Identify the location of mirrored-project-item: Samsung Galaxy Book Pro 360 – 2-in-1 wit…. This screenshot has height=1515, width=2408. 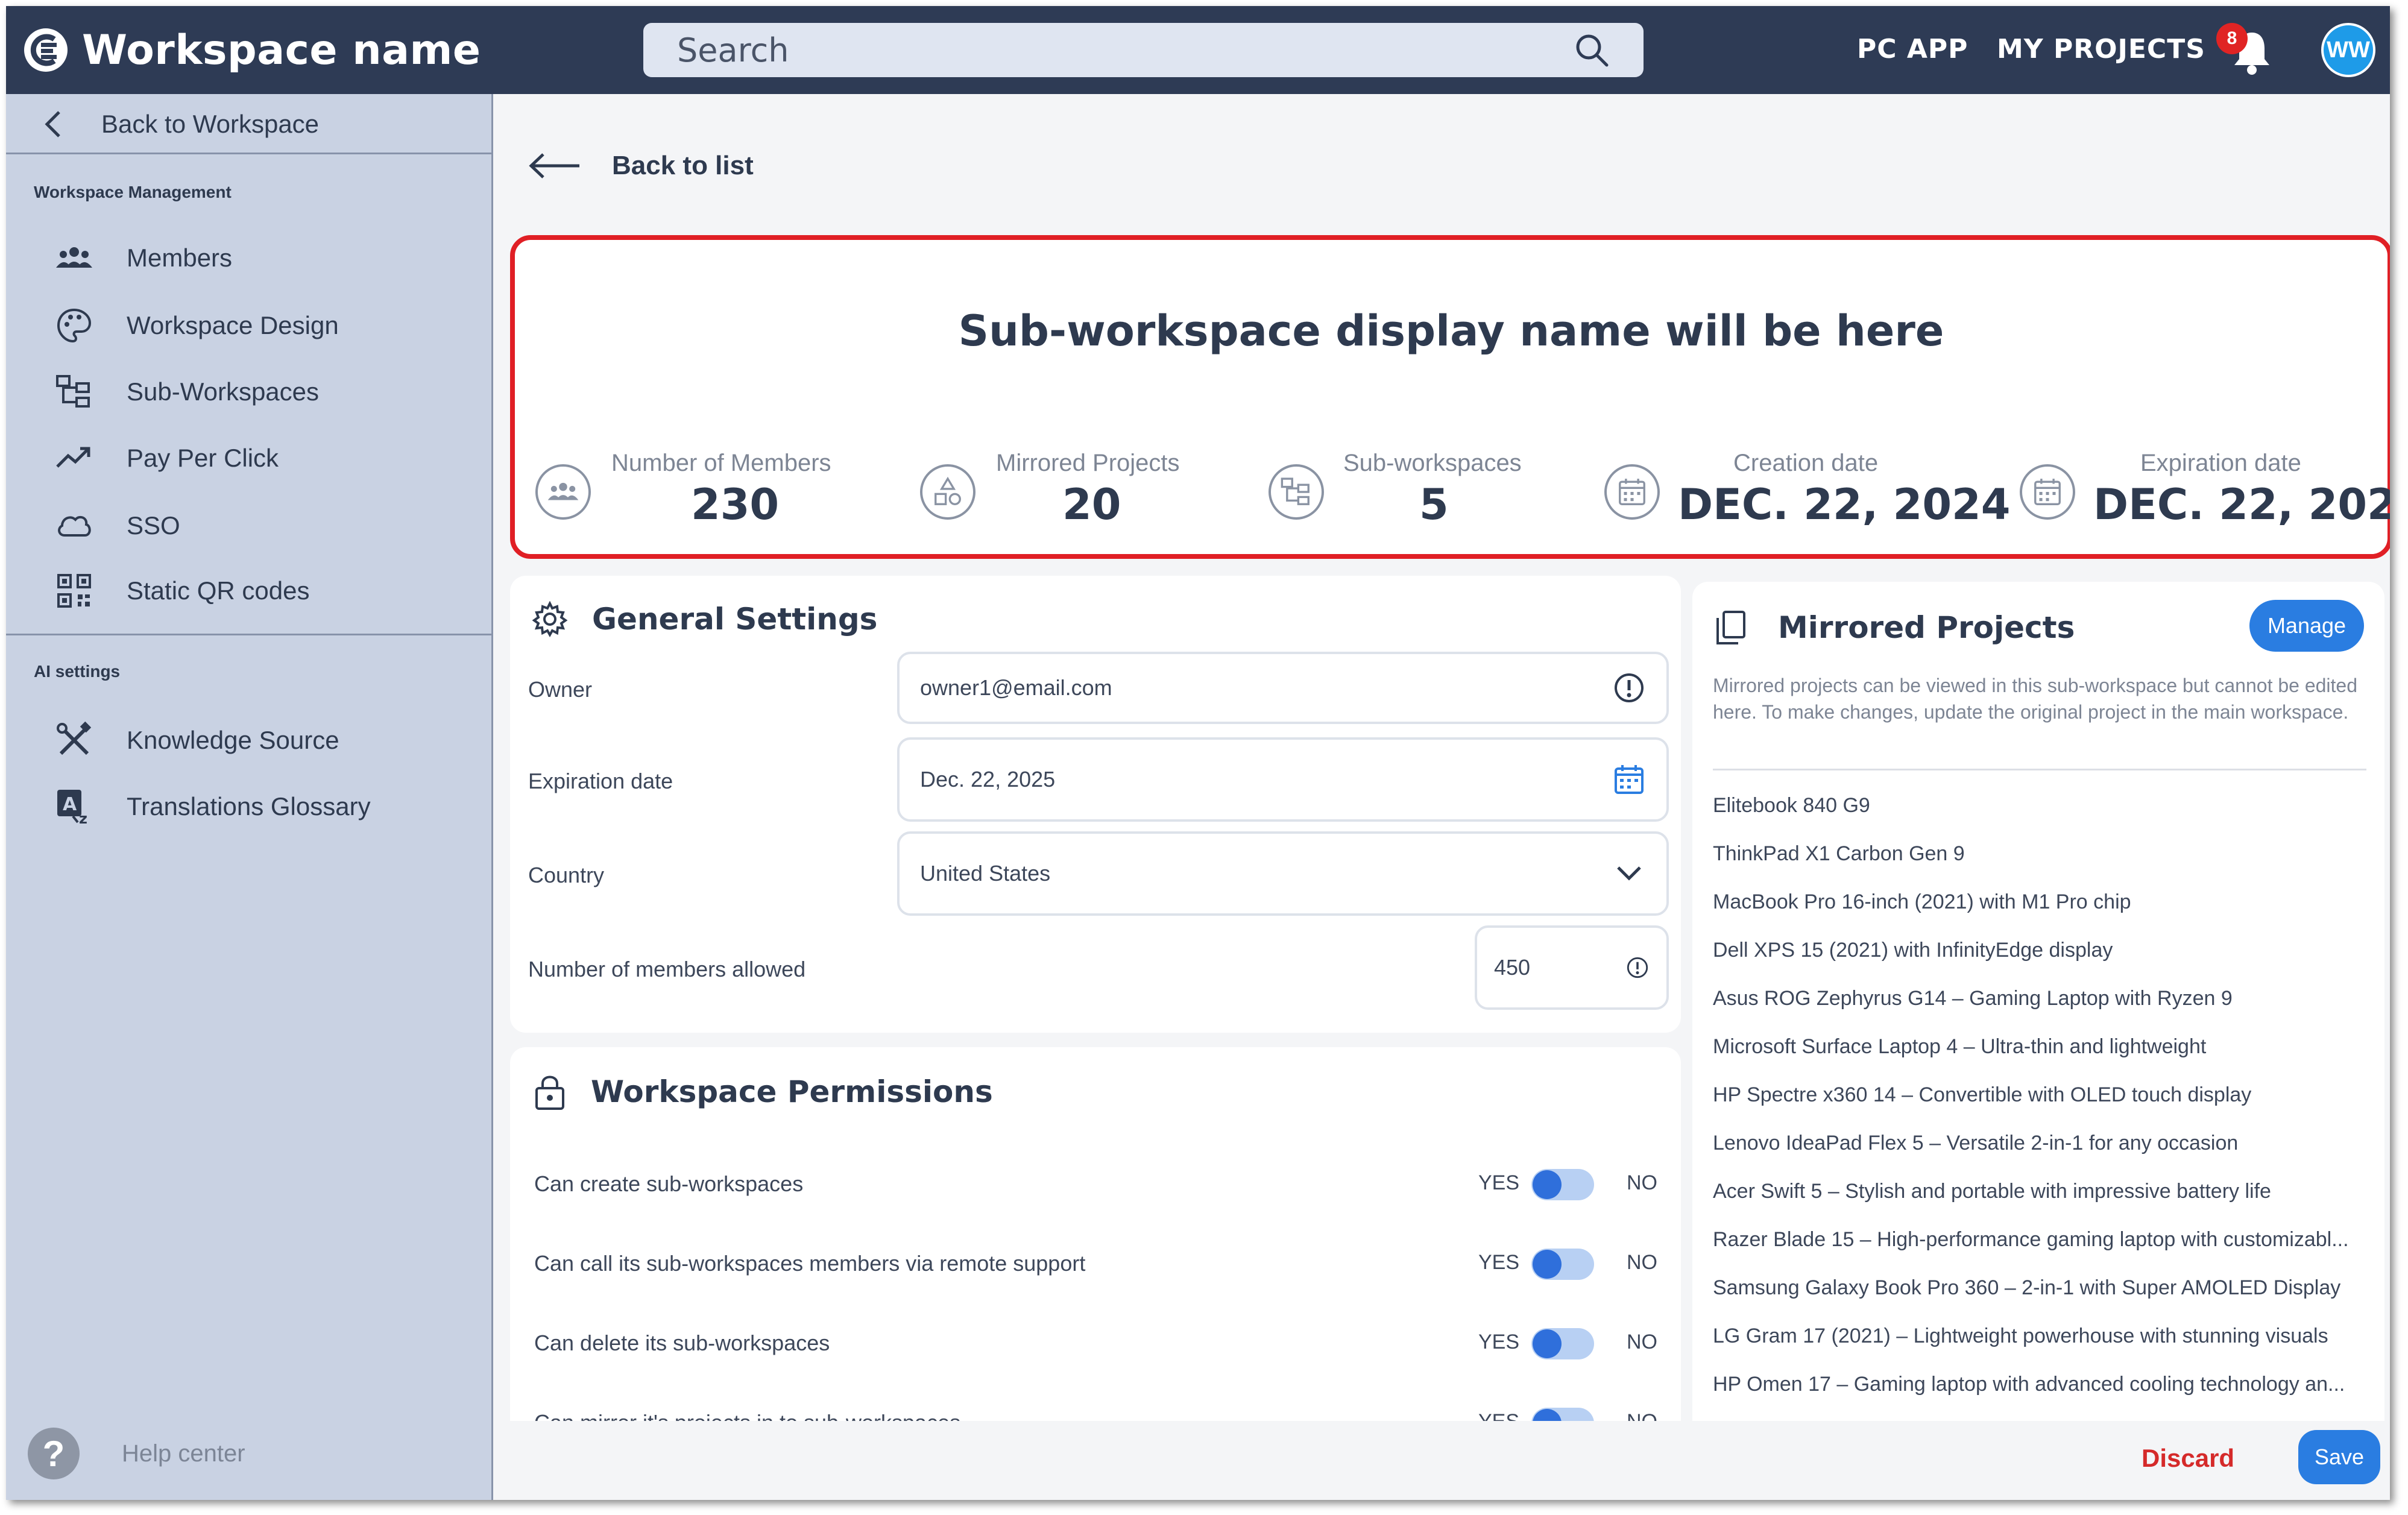
(2038, 1288).